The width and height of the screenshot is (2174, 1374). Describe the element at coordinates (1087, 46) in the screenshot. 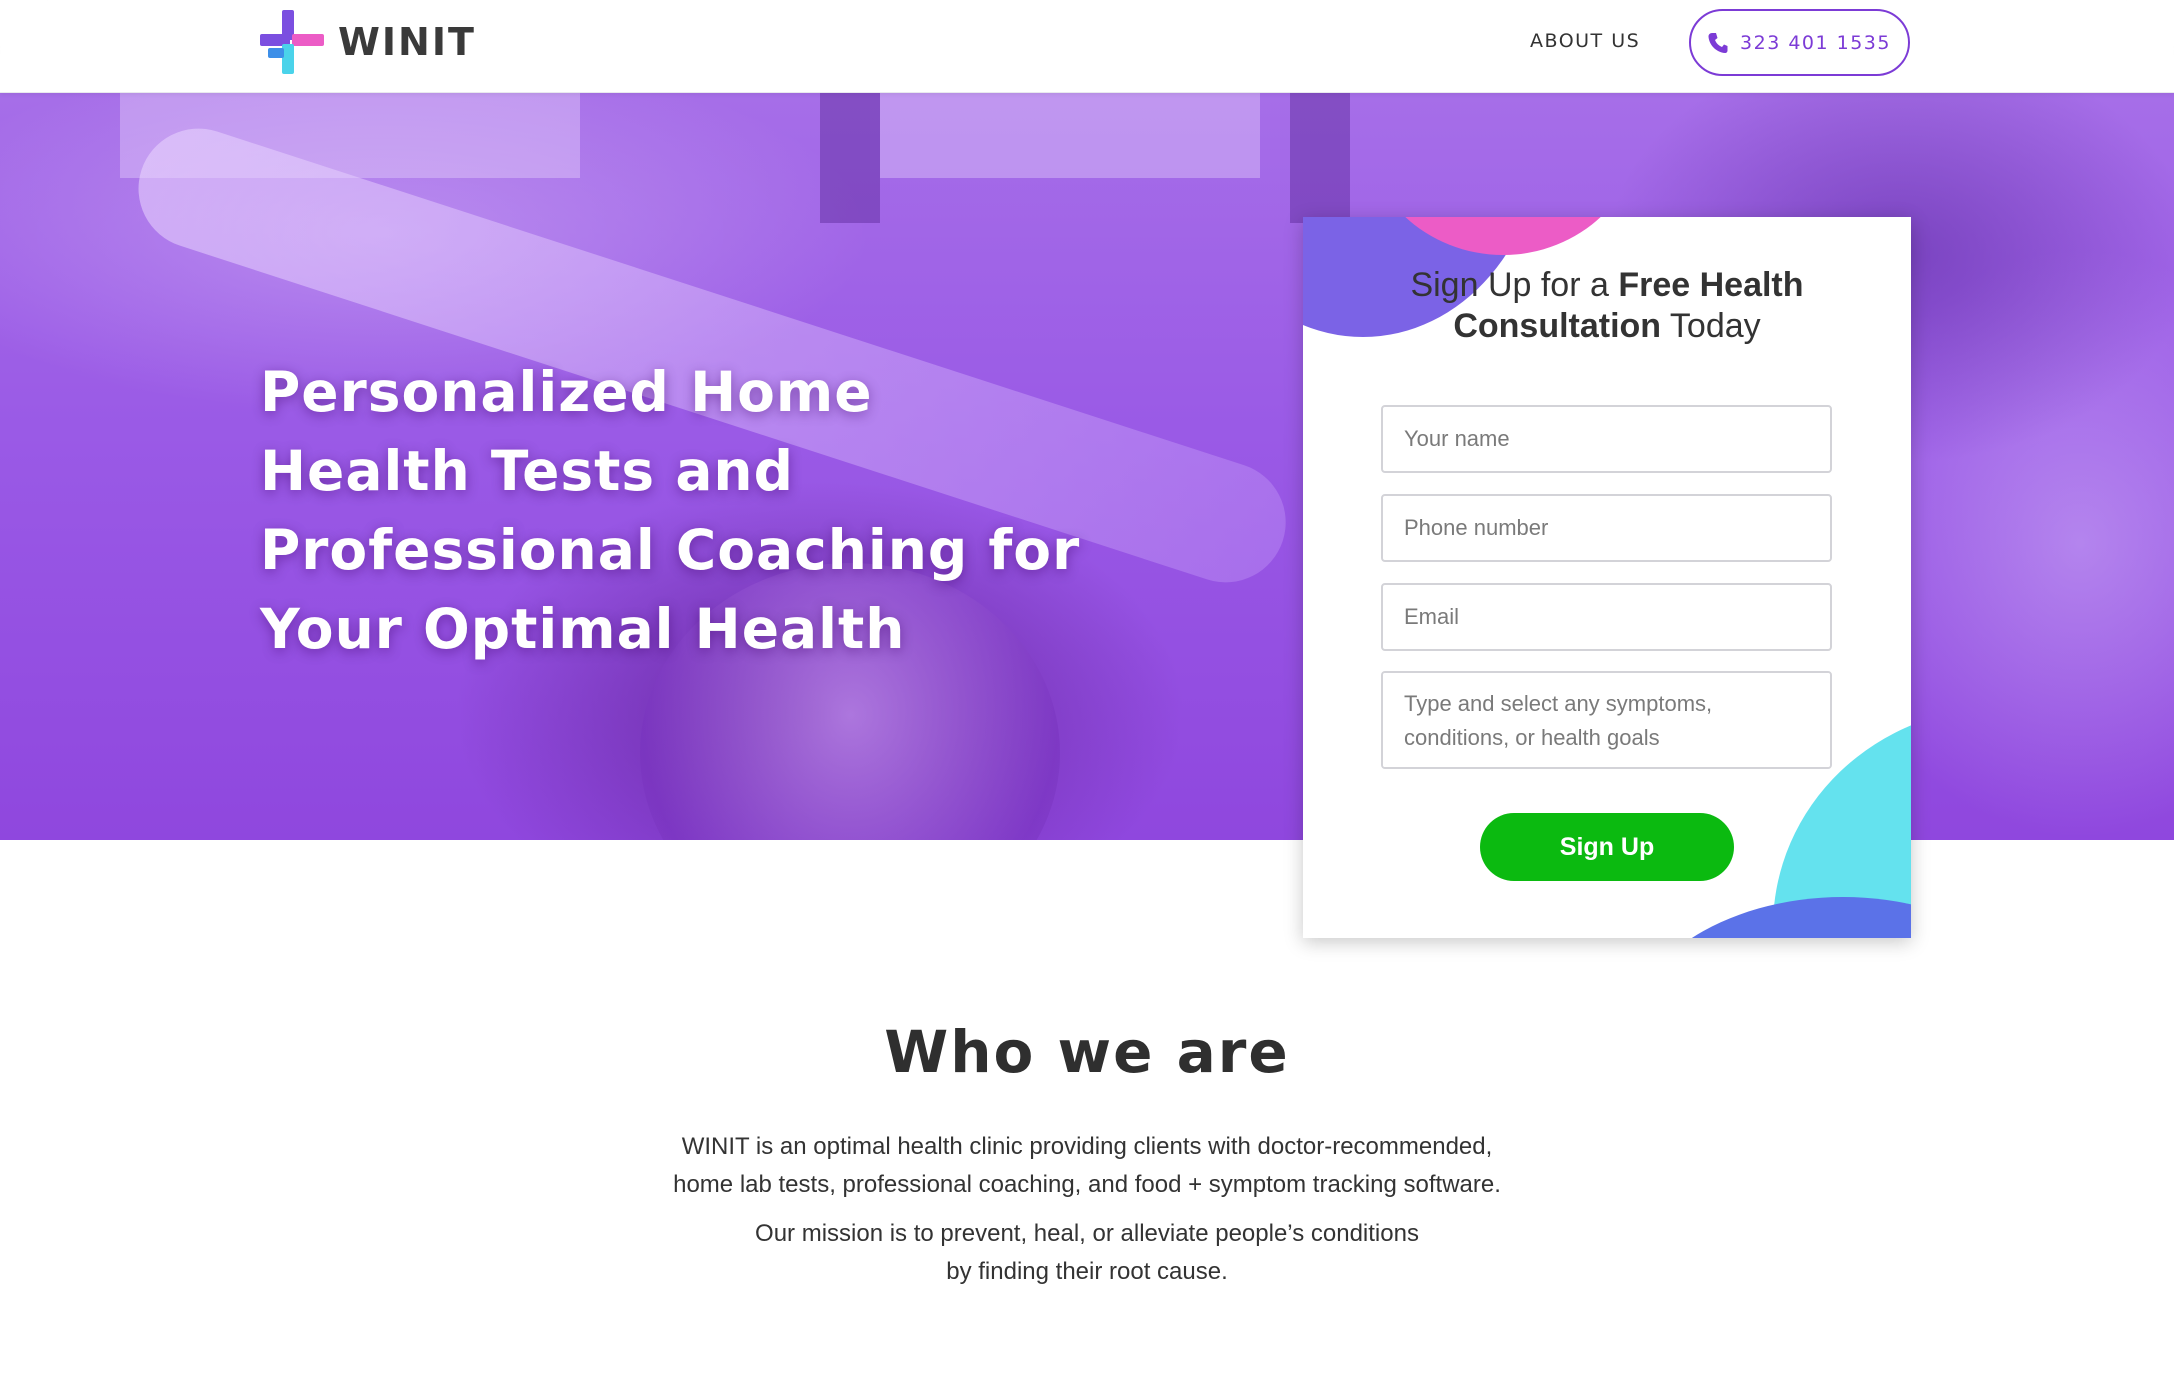

I see `site-header: WINIT ABOUT US 323 401 1535` at that location.